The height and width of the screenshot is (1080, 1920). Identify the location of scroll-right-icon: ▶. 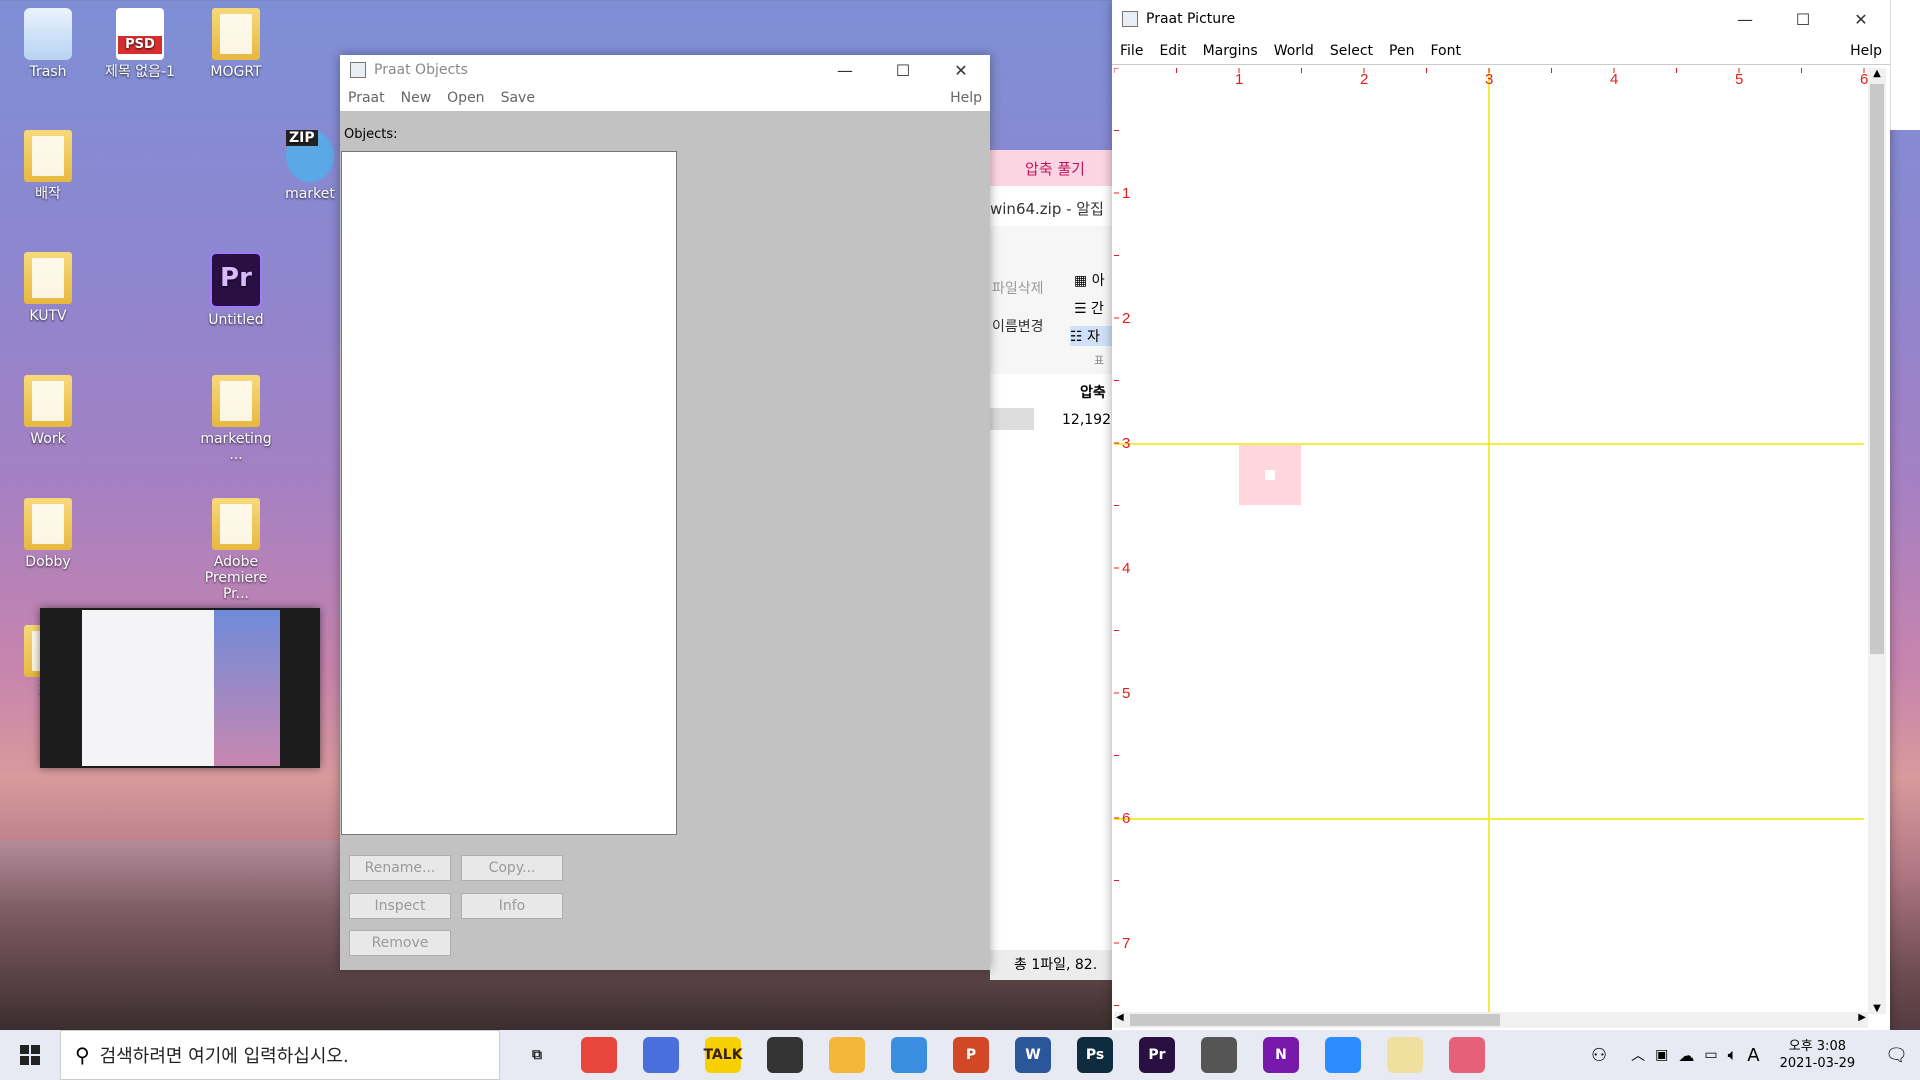
(1862, 1017).